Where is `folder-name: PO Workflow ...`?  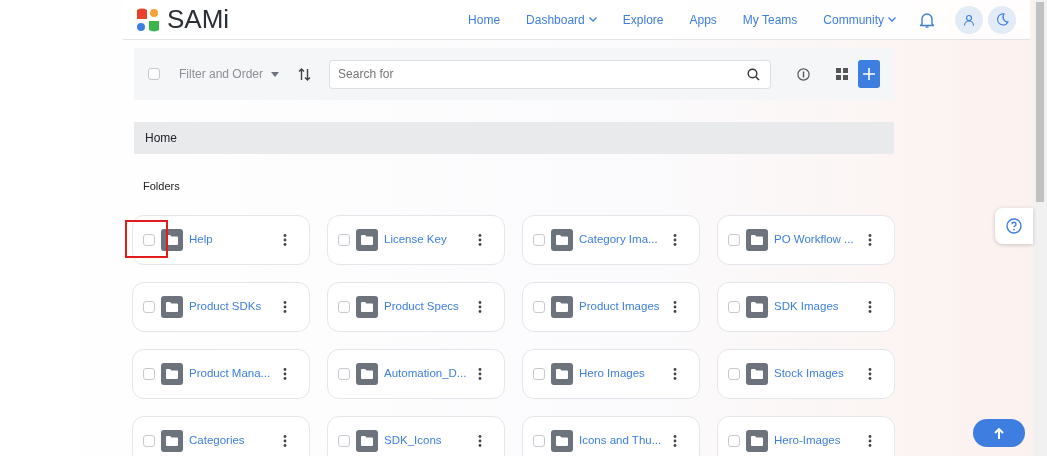
folder-name: PO Workflow ... is located at coordinates (818, 239).